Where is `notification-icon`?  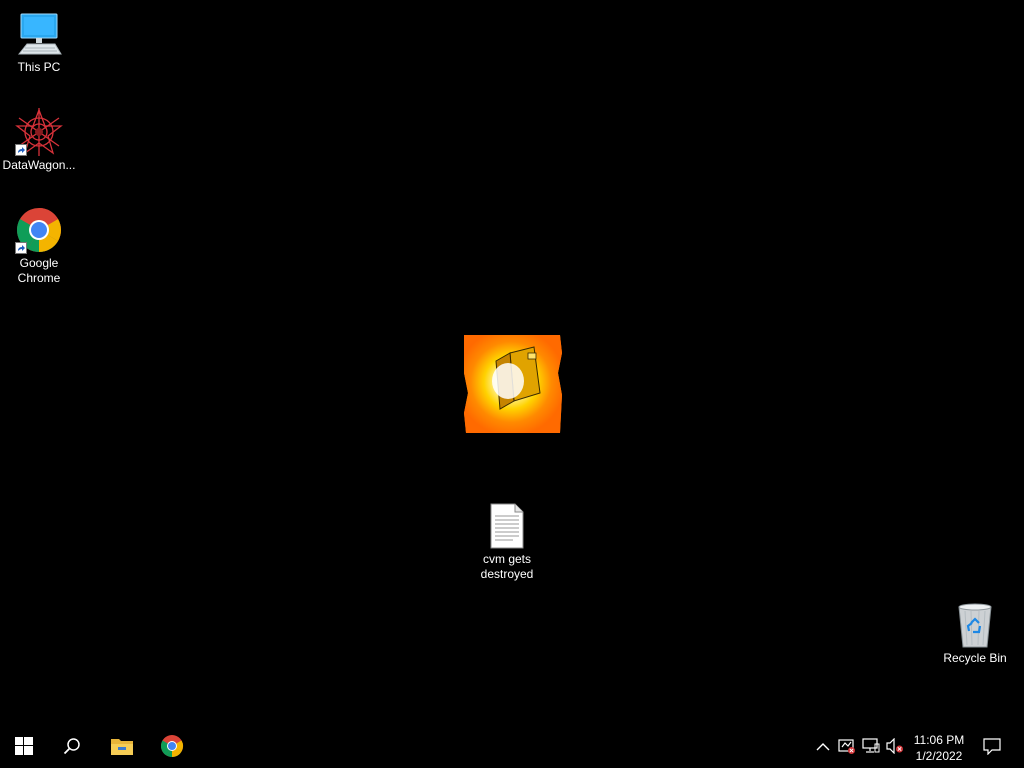 notification-icon is located at coordinates (992, 748).